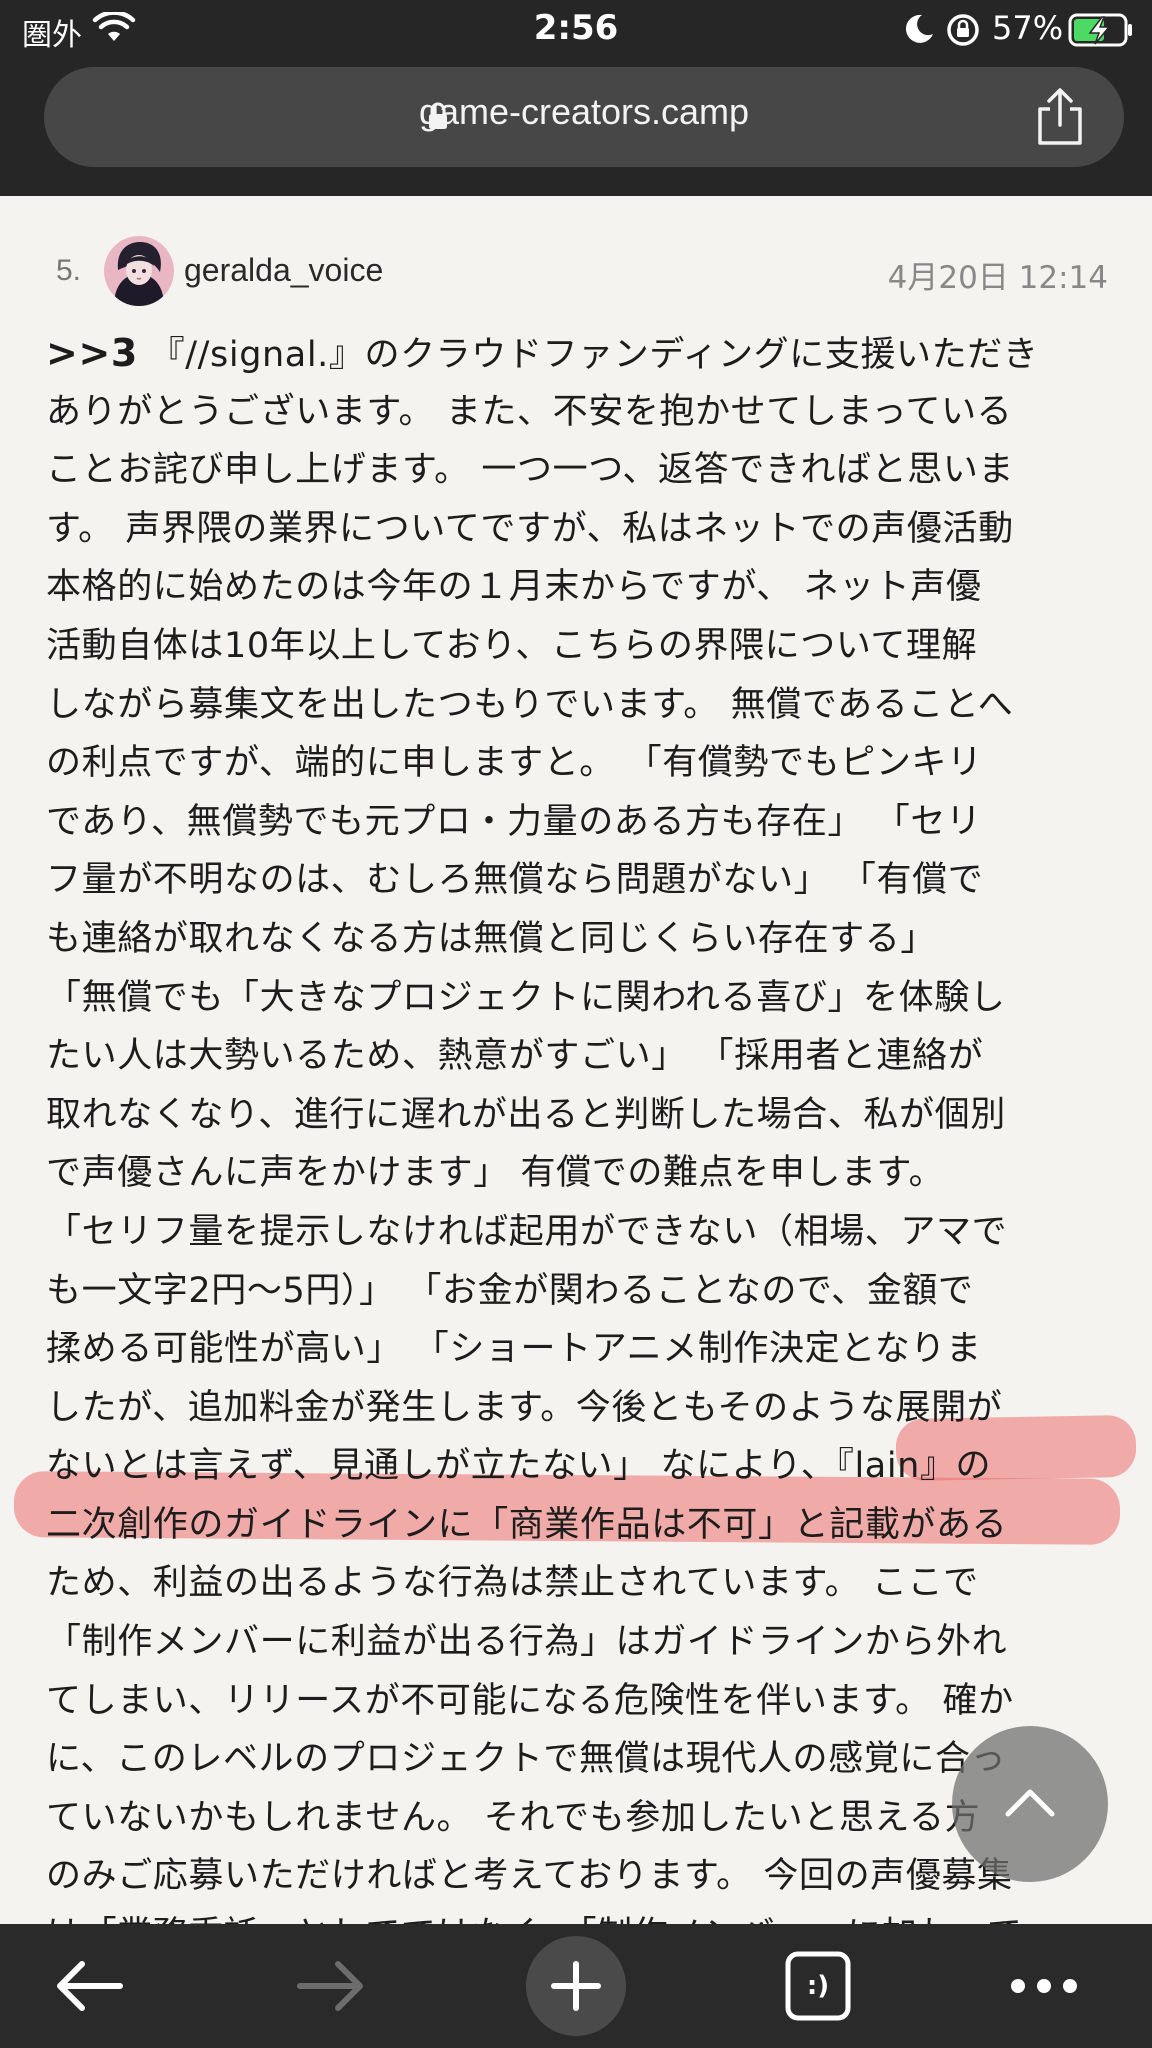  I want to click on post-line: たい人は大勢いるため、熱意がすごい」 「採用者と連絡が, so click(515, 1056).